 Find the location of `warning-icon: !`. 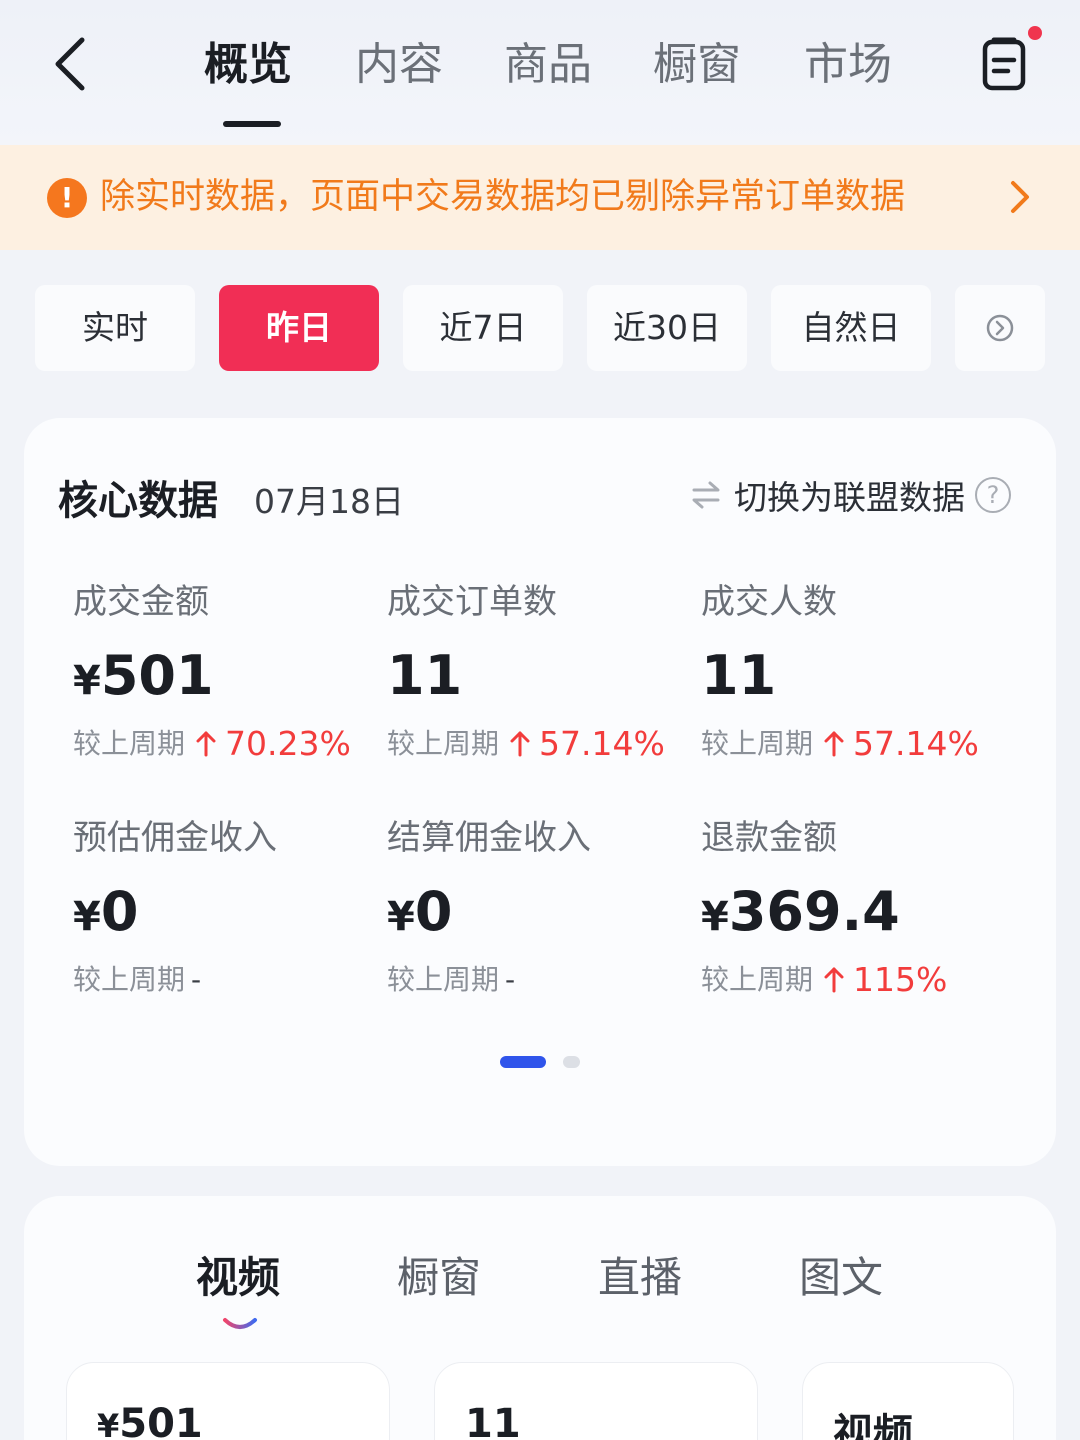

warning-icon: ! is located at coordinates (67, 198).